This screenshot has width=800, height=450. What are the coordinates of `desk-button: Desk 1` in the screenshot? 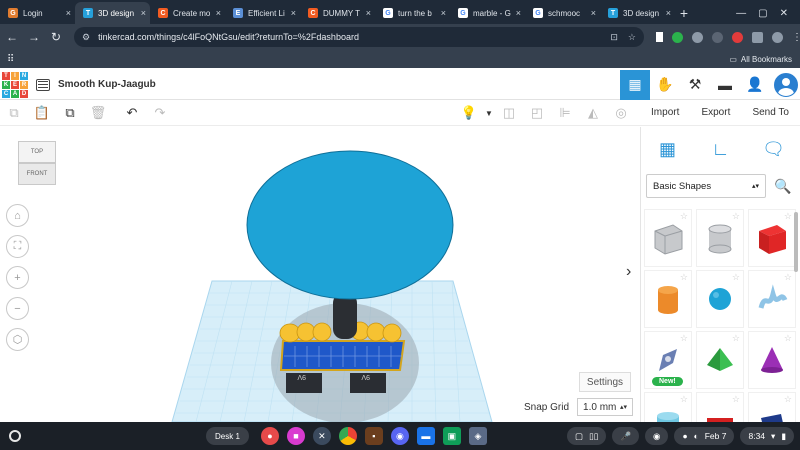 It's located at (227, 436).